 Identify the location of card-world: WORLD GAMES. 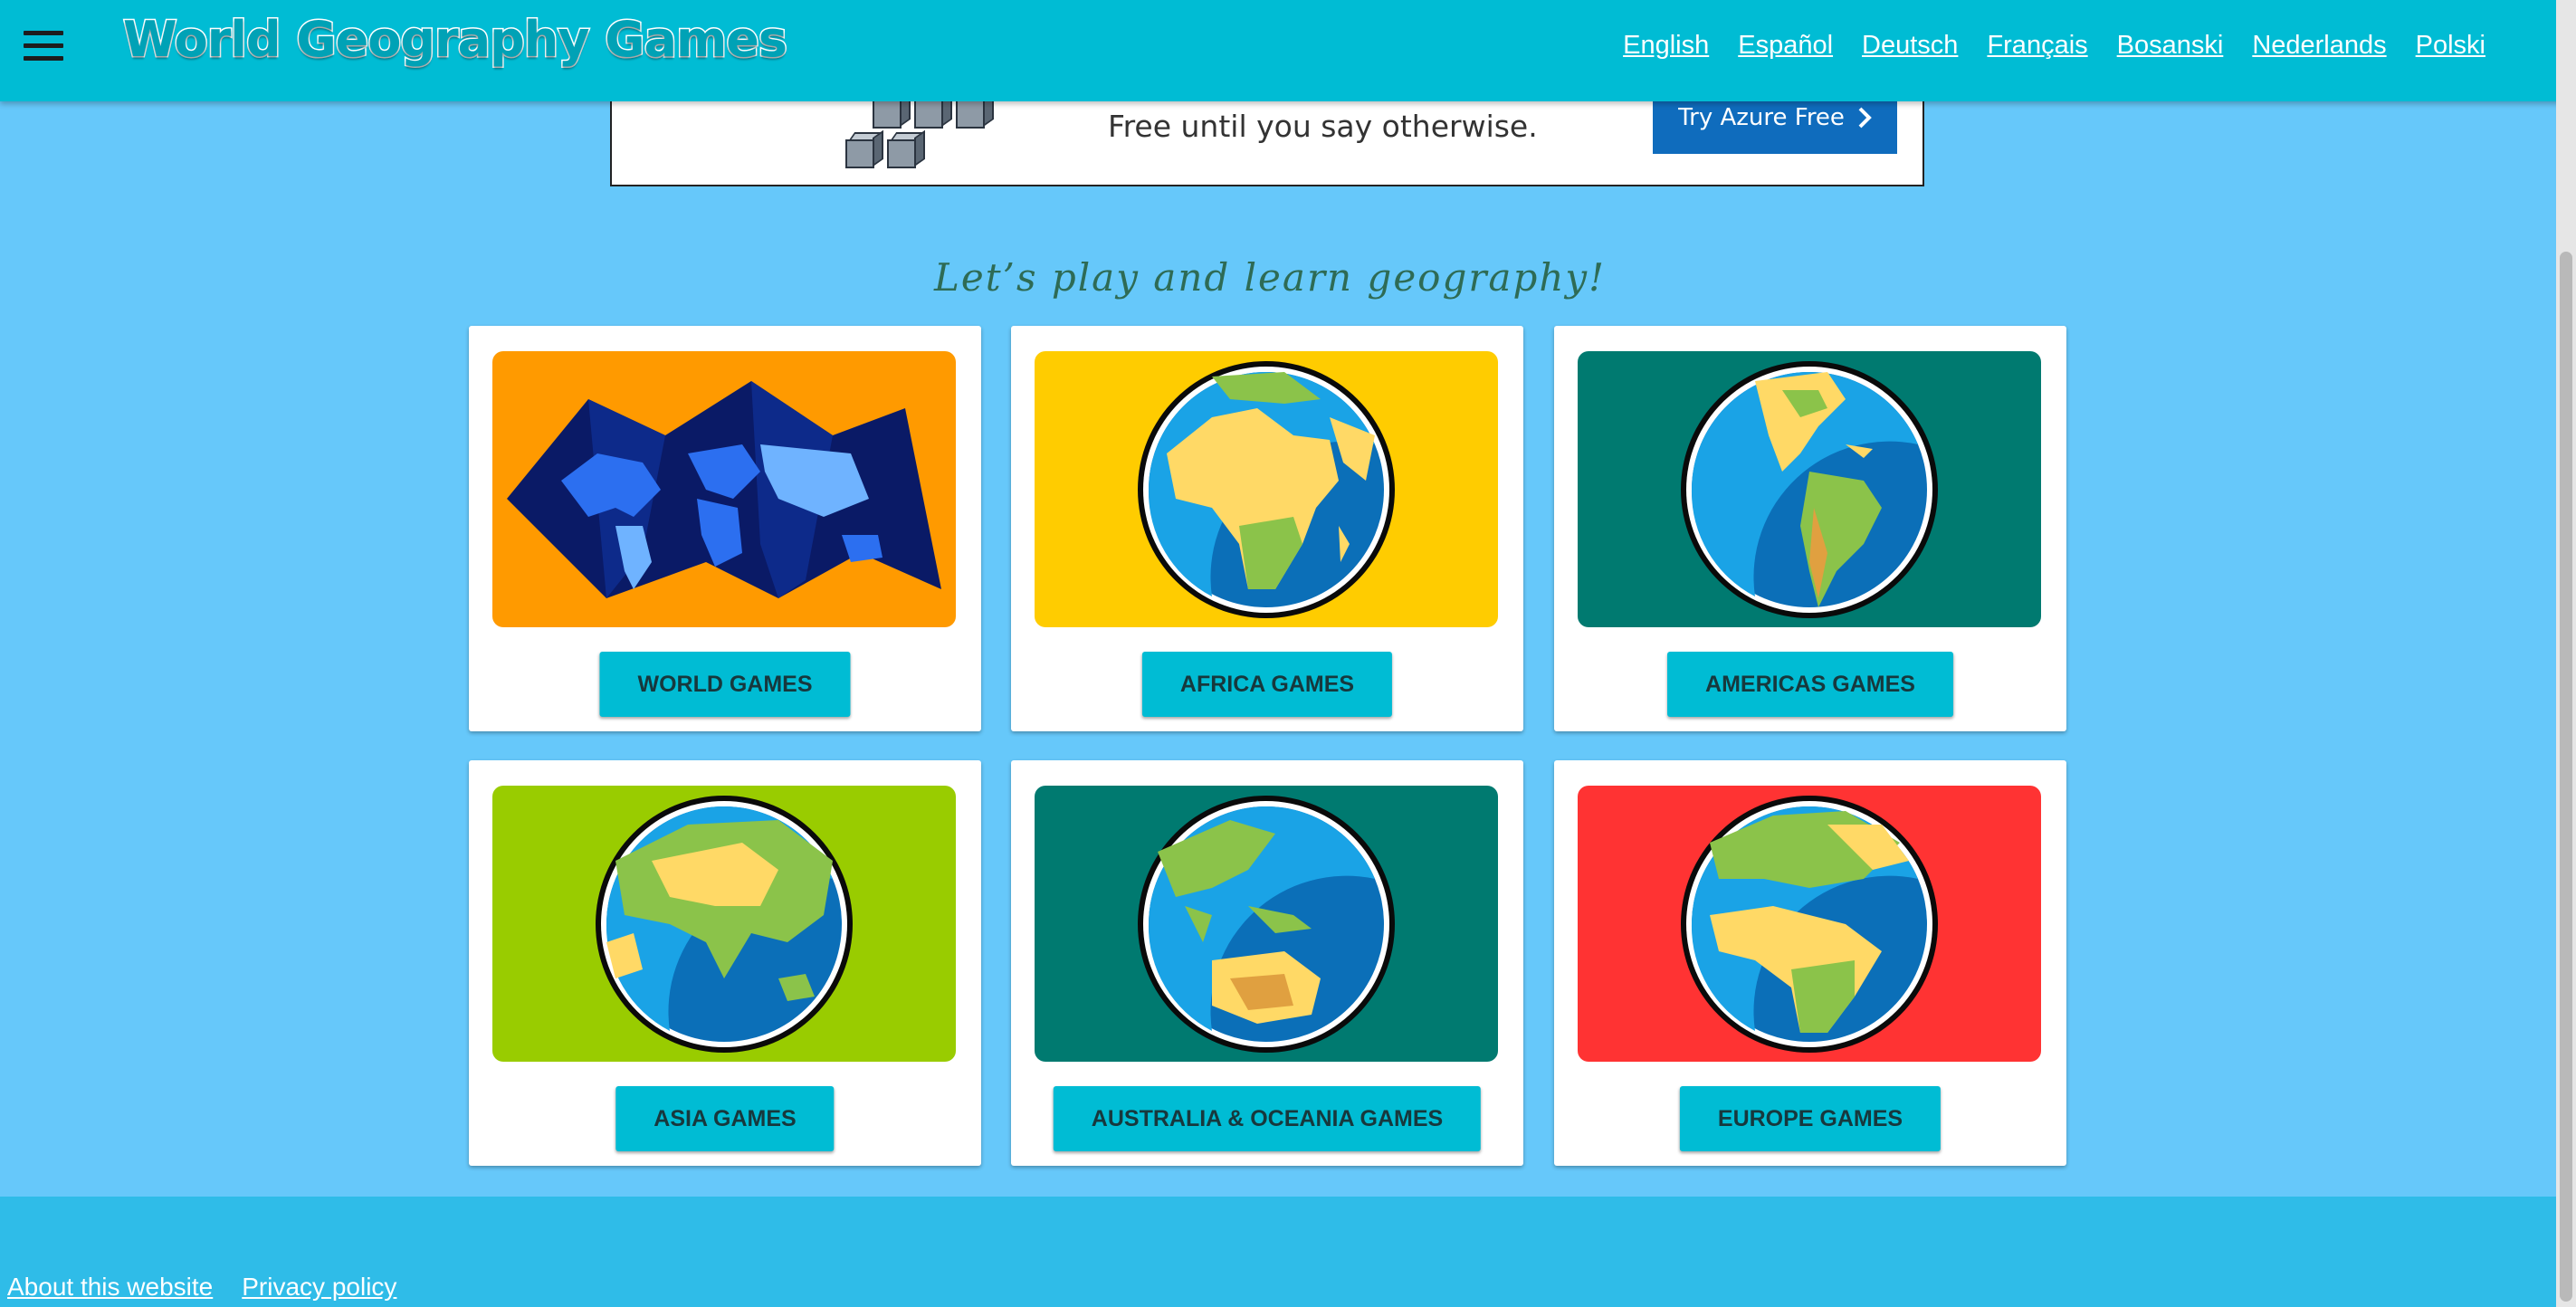
(725, 528).